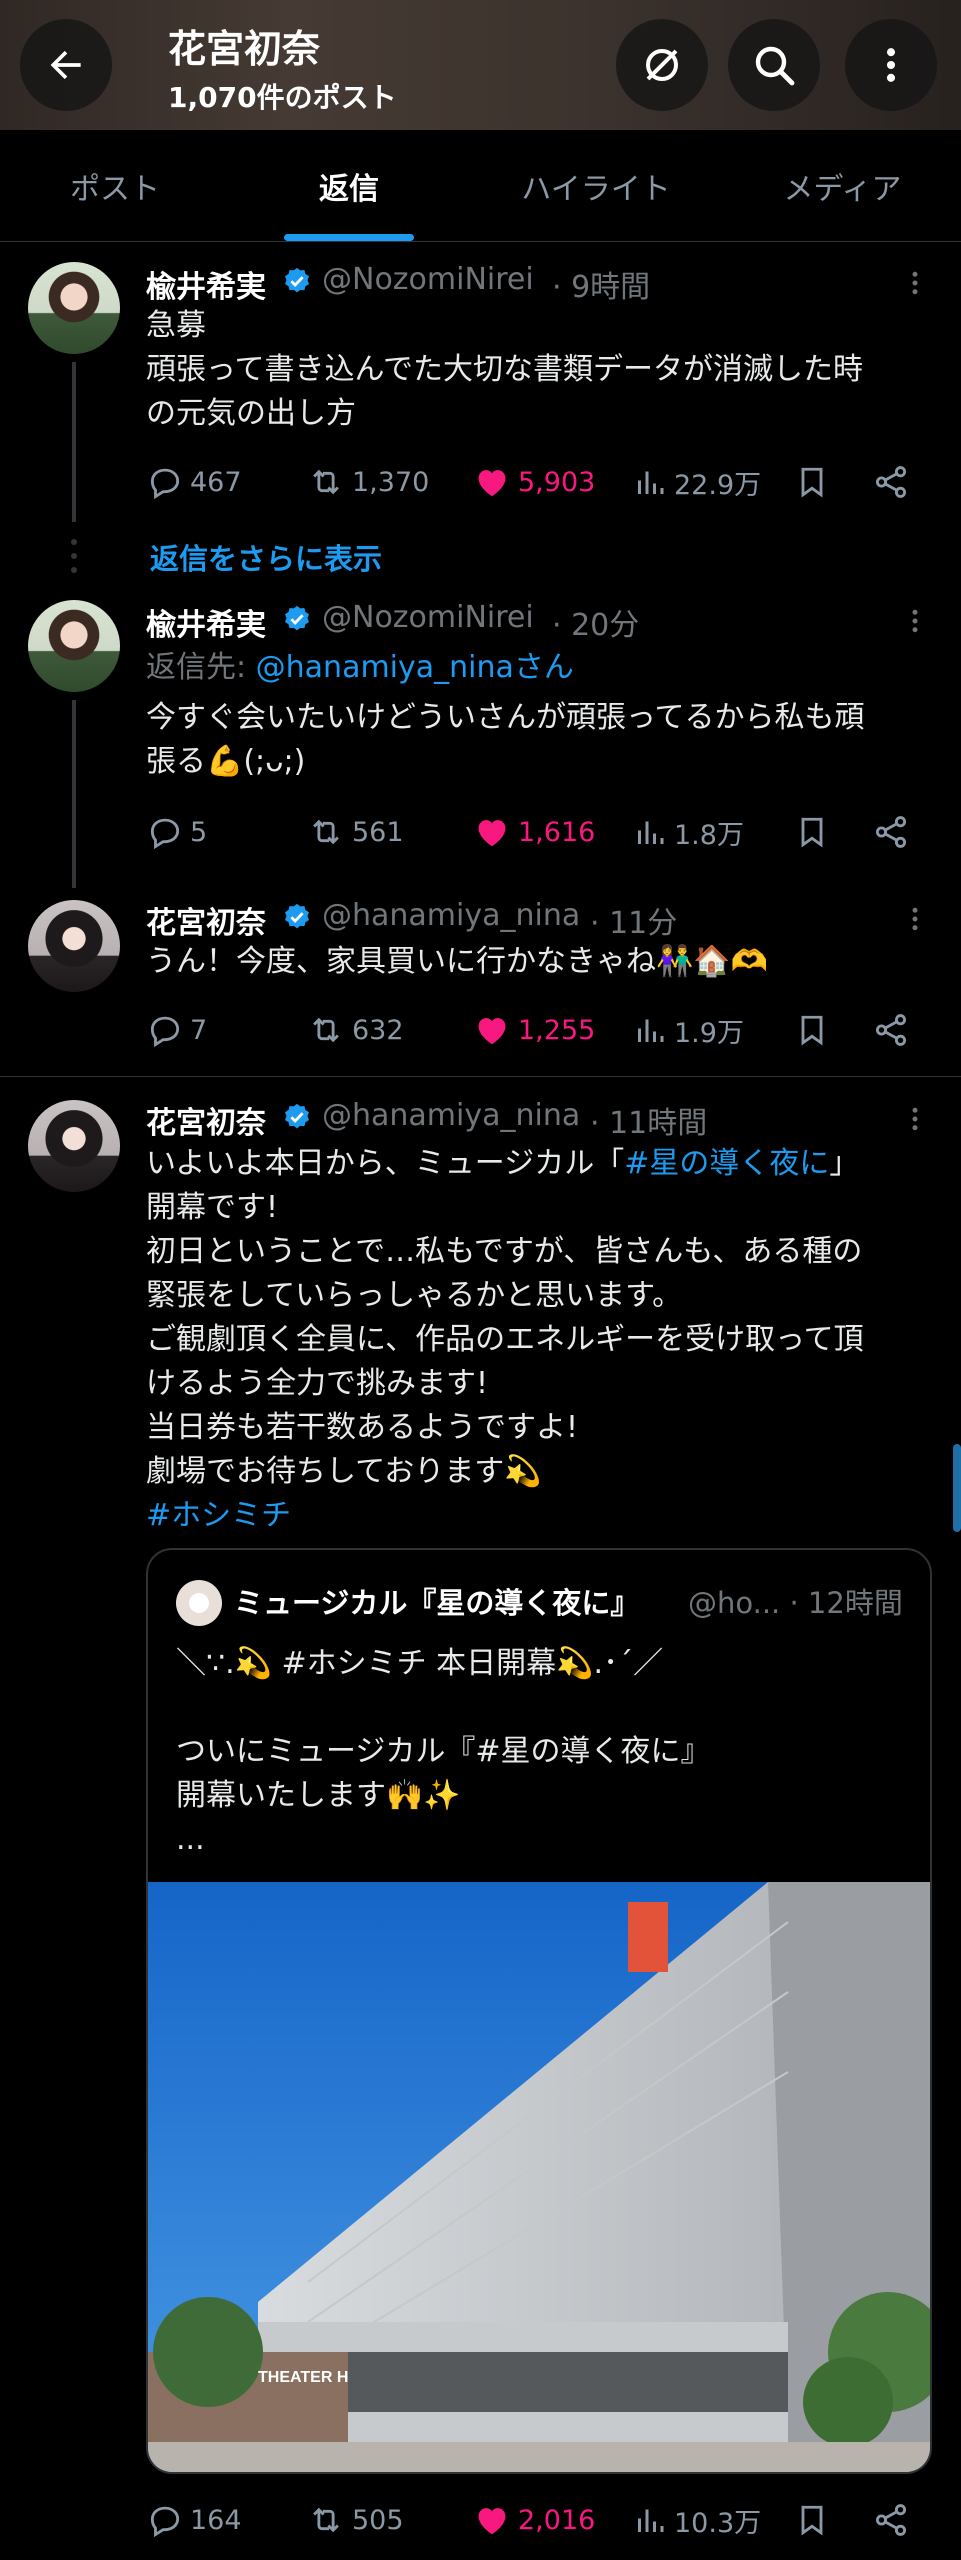 The height and width of the screenshot is (2560, 961). I want to click on like-button: 2,016, so click(533, 2520).